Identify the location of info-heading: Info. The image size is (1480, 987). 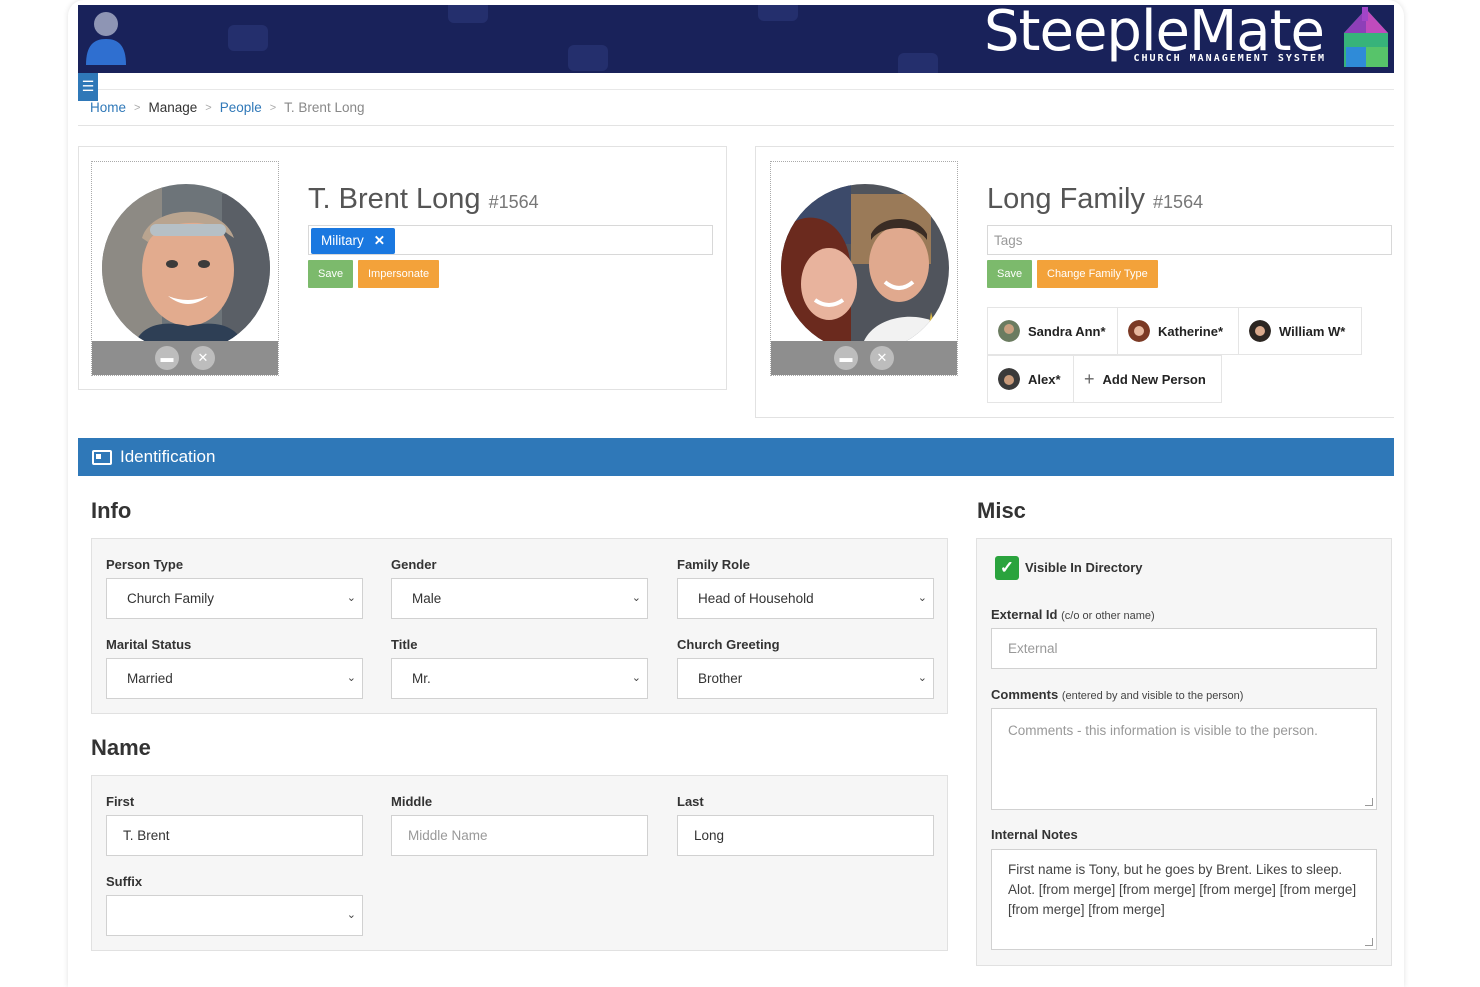
(111, 510).